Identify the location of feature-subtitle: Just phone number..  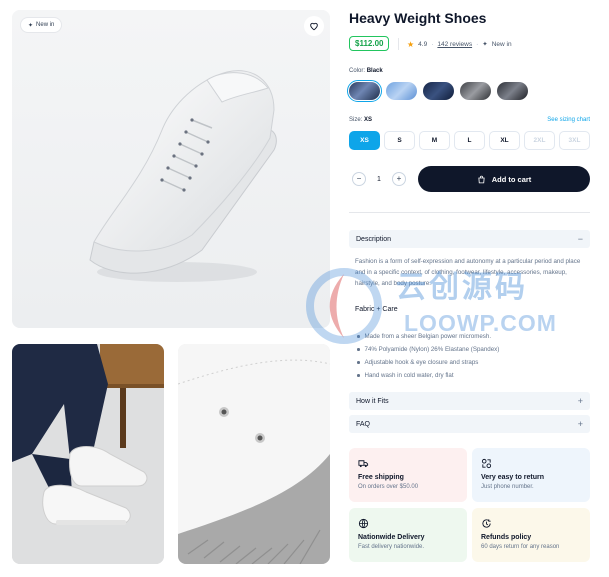
(507, 487).